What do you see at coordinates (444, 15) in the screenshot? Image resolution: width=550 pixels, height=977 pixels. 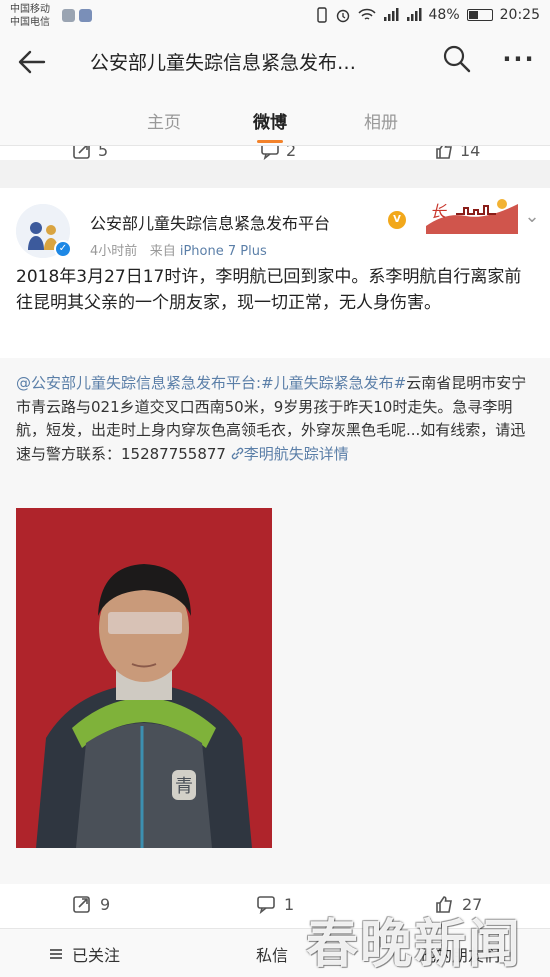 I see `battery-percent: 48%` at bounding box center [444, 15].